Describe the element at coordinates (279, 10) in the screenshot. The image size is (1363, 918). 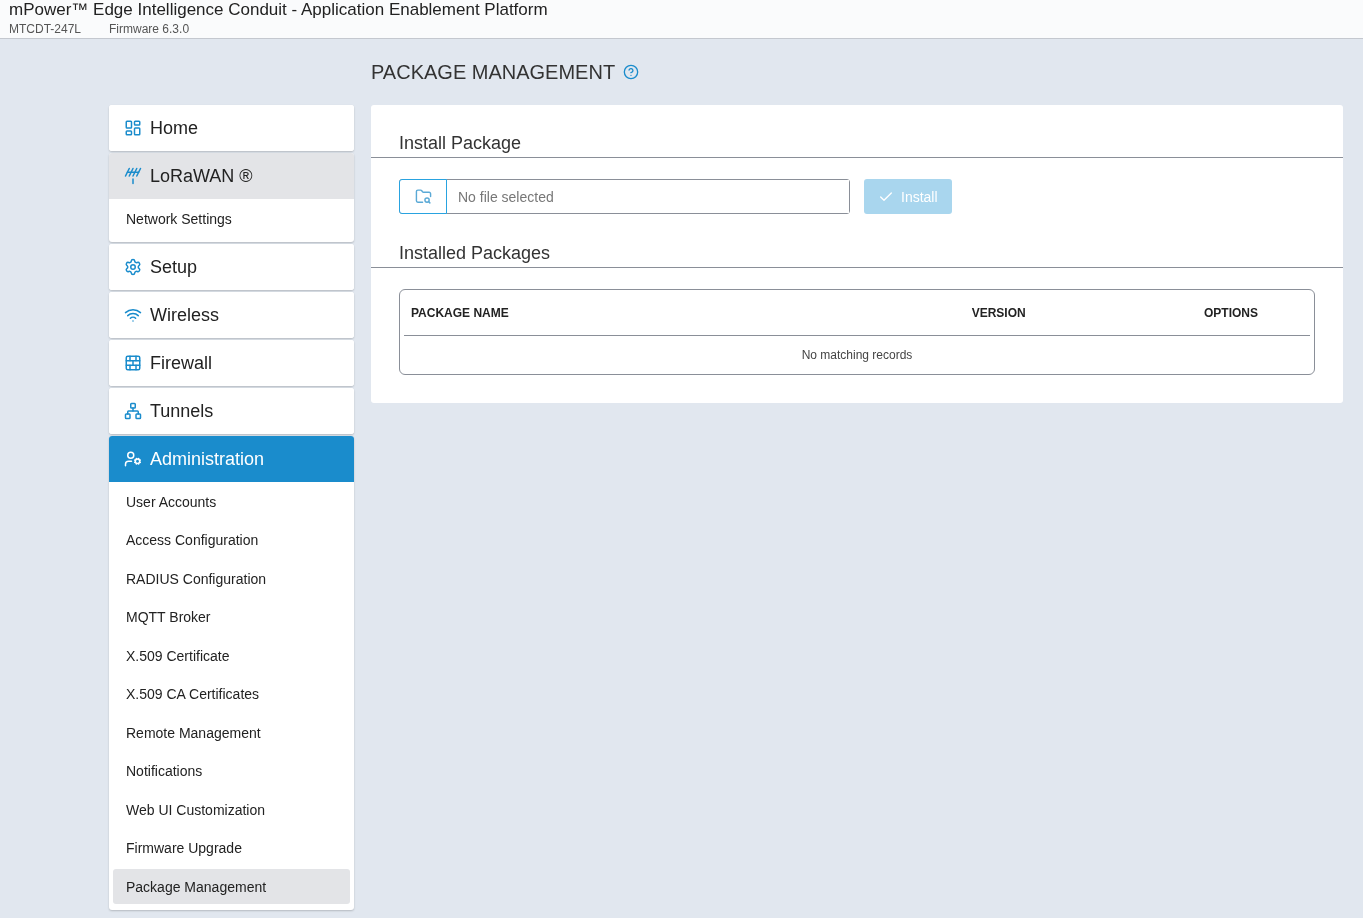
I see `app-title: mPower™ Edge Intelligence Conduit - Application Enablement Platform` at that location.